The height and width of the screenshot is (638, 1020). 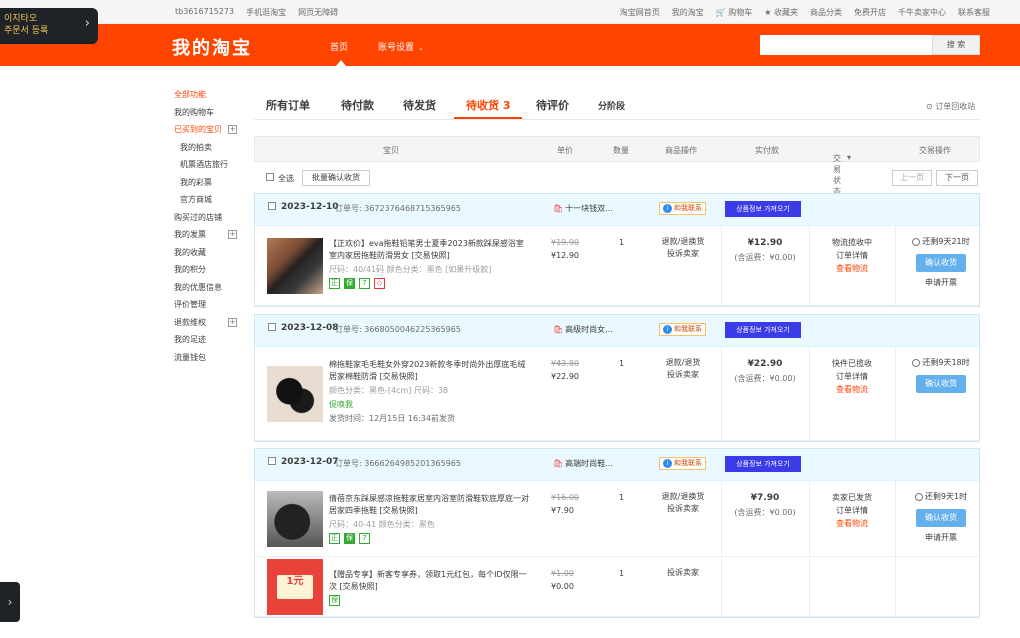 I want to click on tab-pending-receipt: 待收货 3, so click(x=488, y=105).